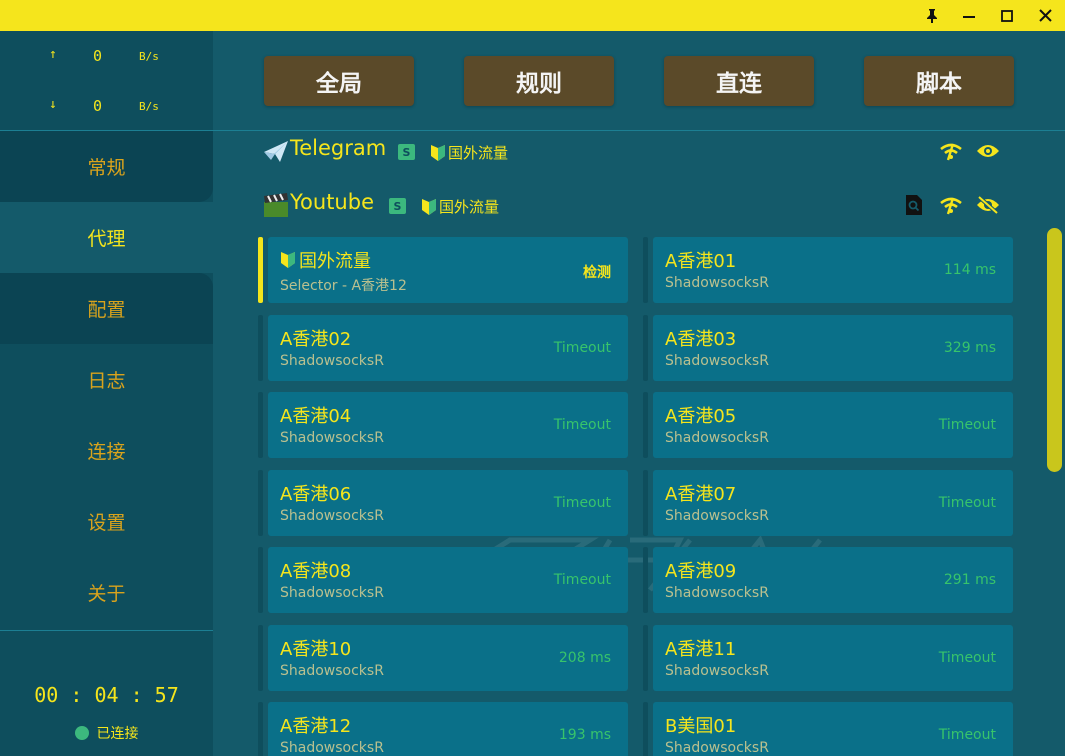 The width and height of the screenshot is (1065, 756). What do you see at coordinates (585, 735) in the screenshot?
I see `proxy-delay: 193 ms` at bounding box center [585, 735].